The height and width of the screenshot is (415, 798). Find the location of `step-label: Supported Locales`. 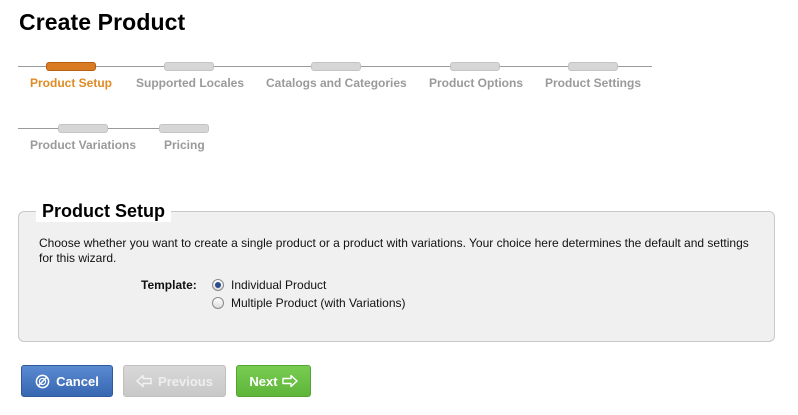

step-label: Supported Locales is located at coordinates (190, 83).